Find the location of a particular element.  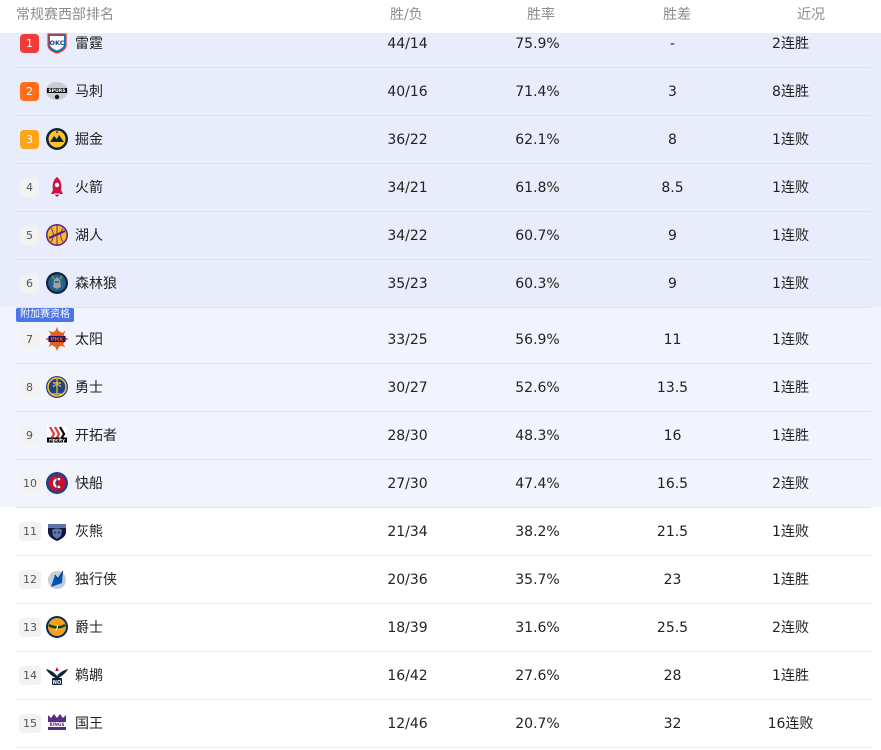

table-row: 10 快船 27/30 47.4% 16.5 2连败 is located at coordinates (443, 484).